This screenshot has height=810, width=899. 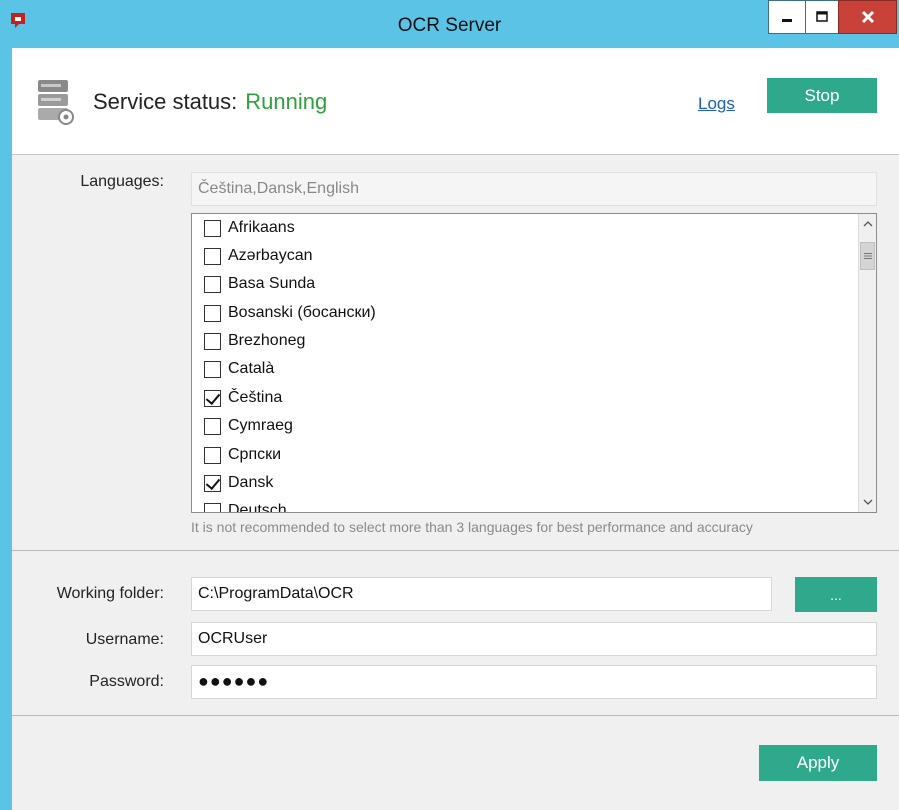 What do you see at coordinates (267, 340) in the screenshot?
I see `language-label: Brezhoneg` at bounding box center [267, 340].